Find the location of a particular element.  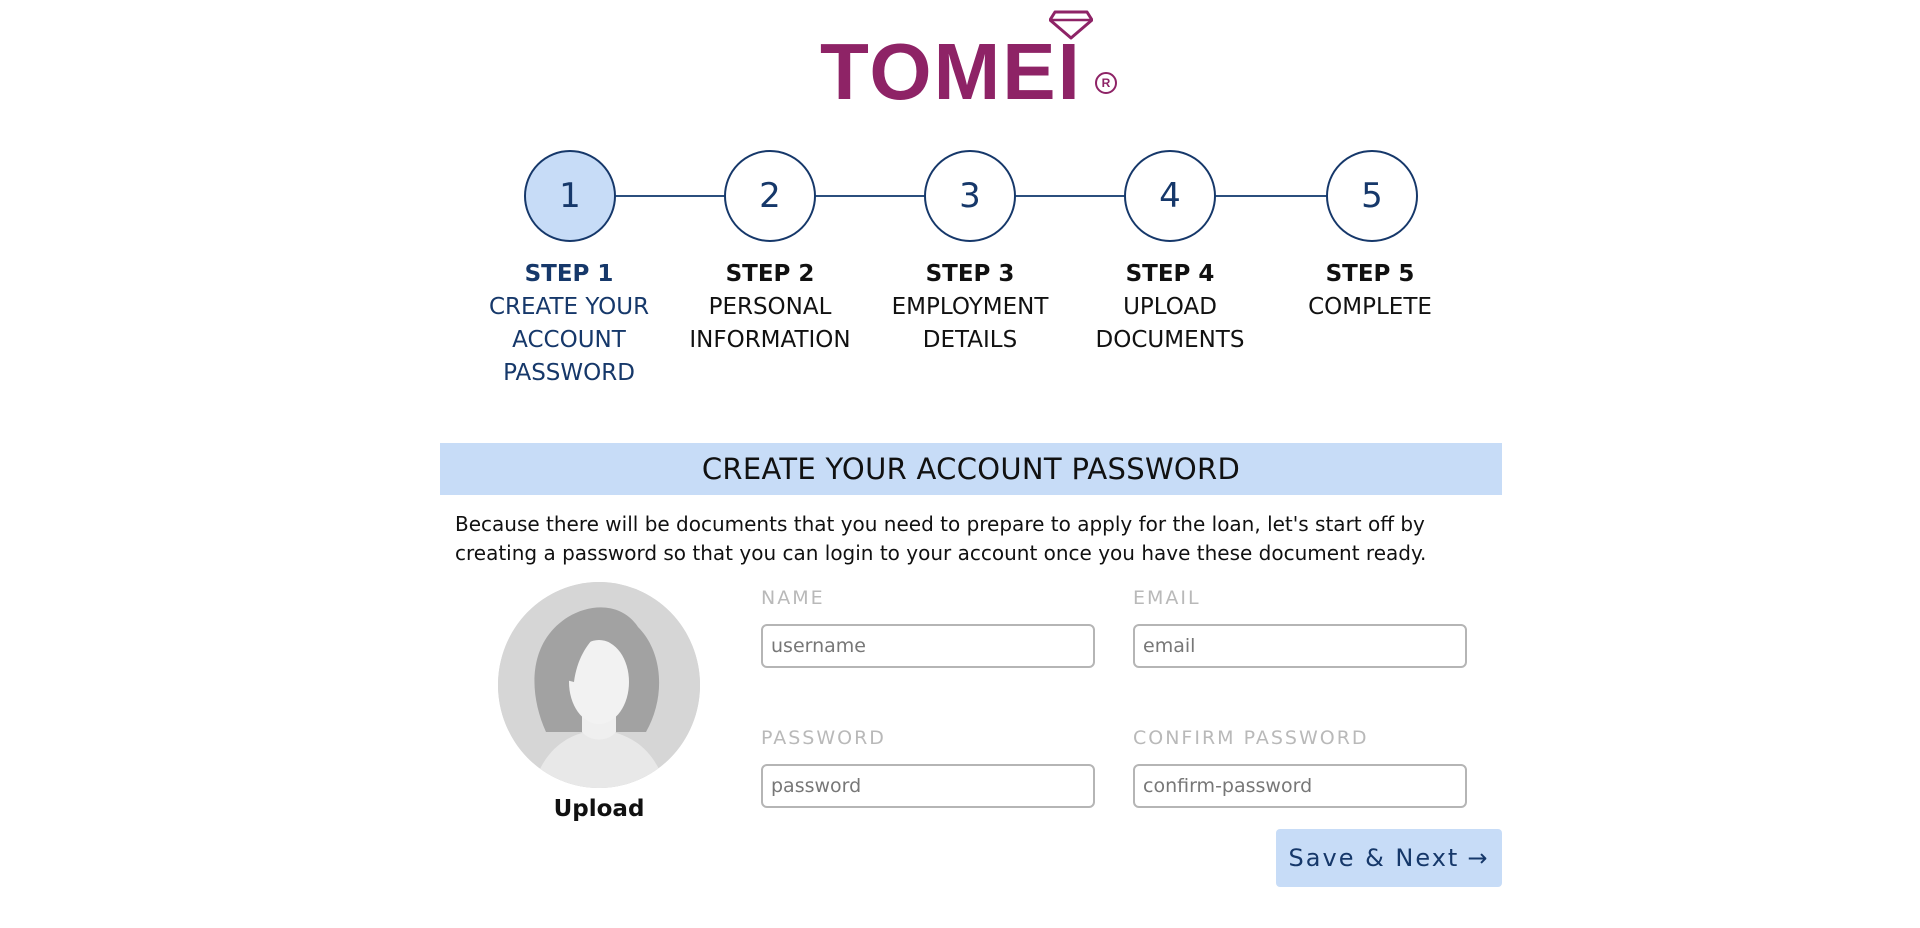

name-label: NAME is located at coordinates (793, 598).